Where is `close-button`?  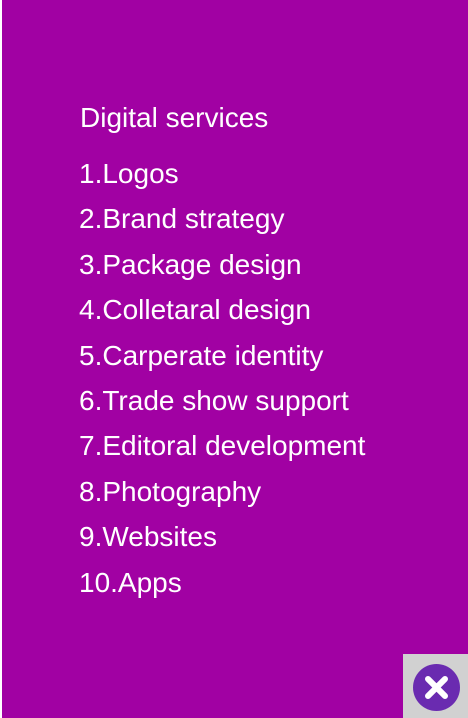
close-button is located at coordinates (436, 687).